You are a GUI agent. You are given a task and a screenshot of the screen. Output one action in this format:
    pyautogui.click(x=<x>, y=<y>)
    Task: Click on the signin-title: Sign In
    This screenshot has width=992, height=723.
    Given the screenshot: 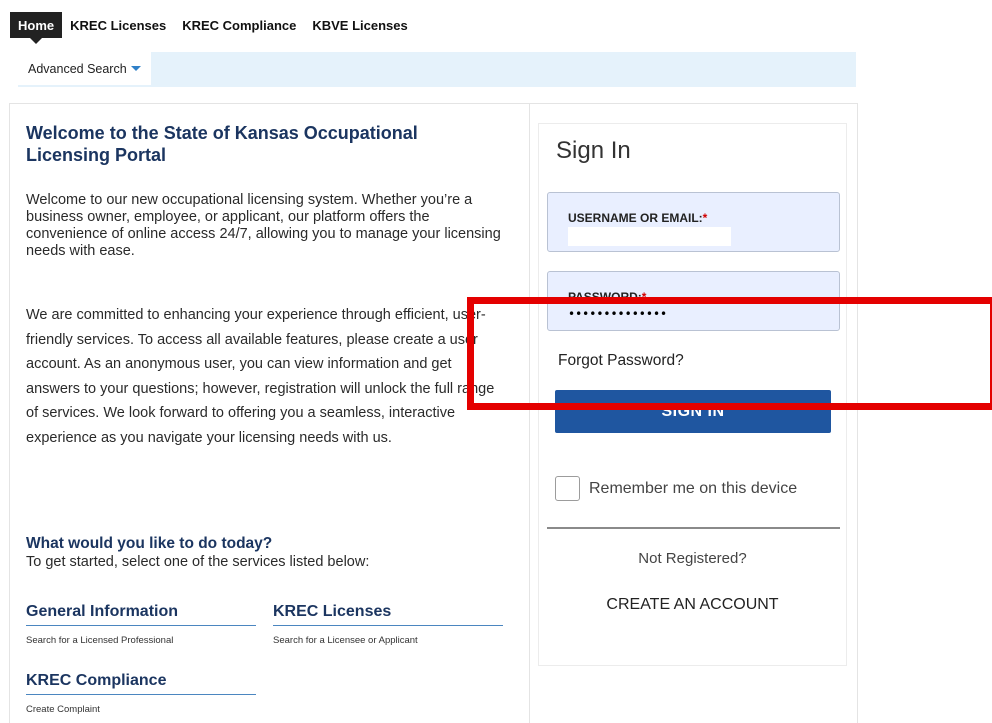 What is the action you would take?
    pyautogui.click(x=593, y=150)
    